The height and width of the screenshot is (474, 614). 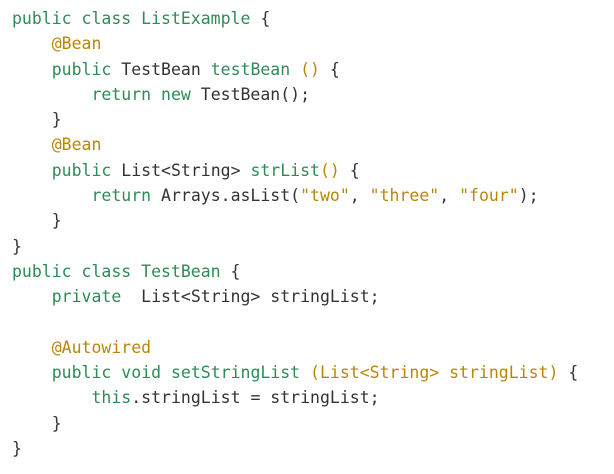 I want to click on code-line: public class TestBean {, so click(x=313, y=271).